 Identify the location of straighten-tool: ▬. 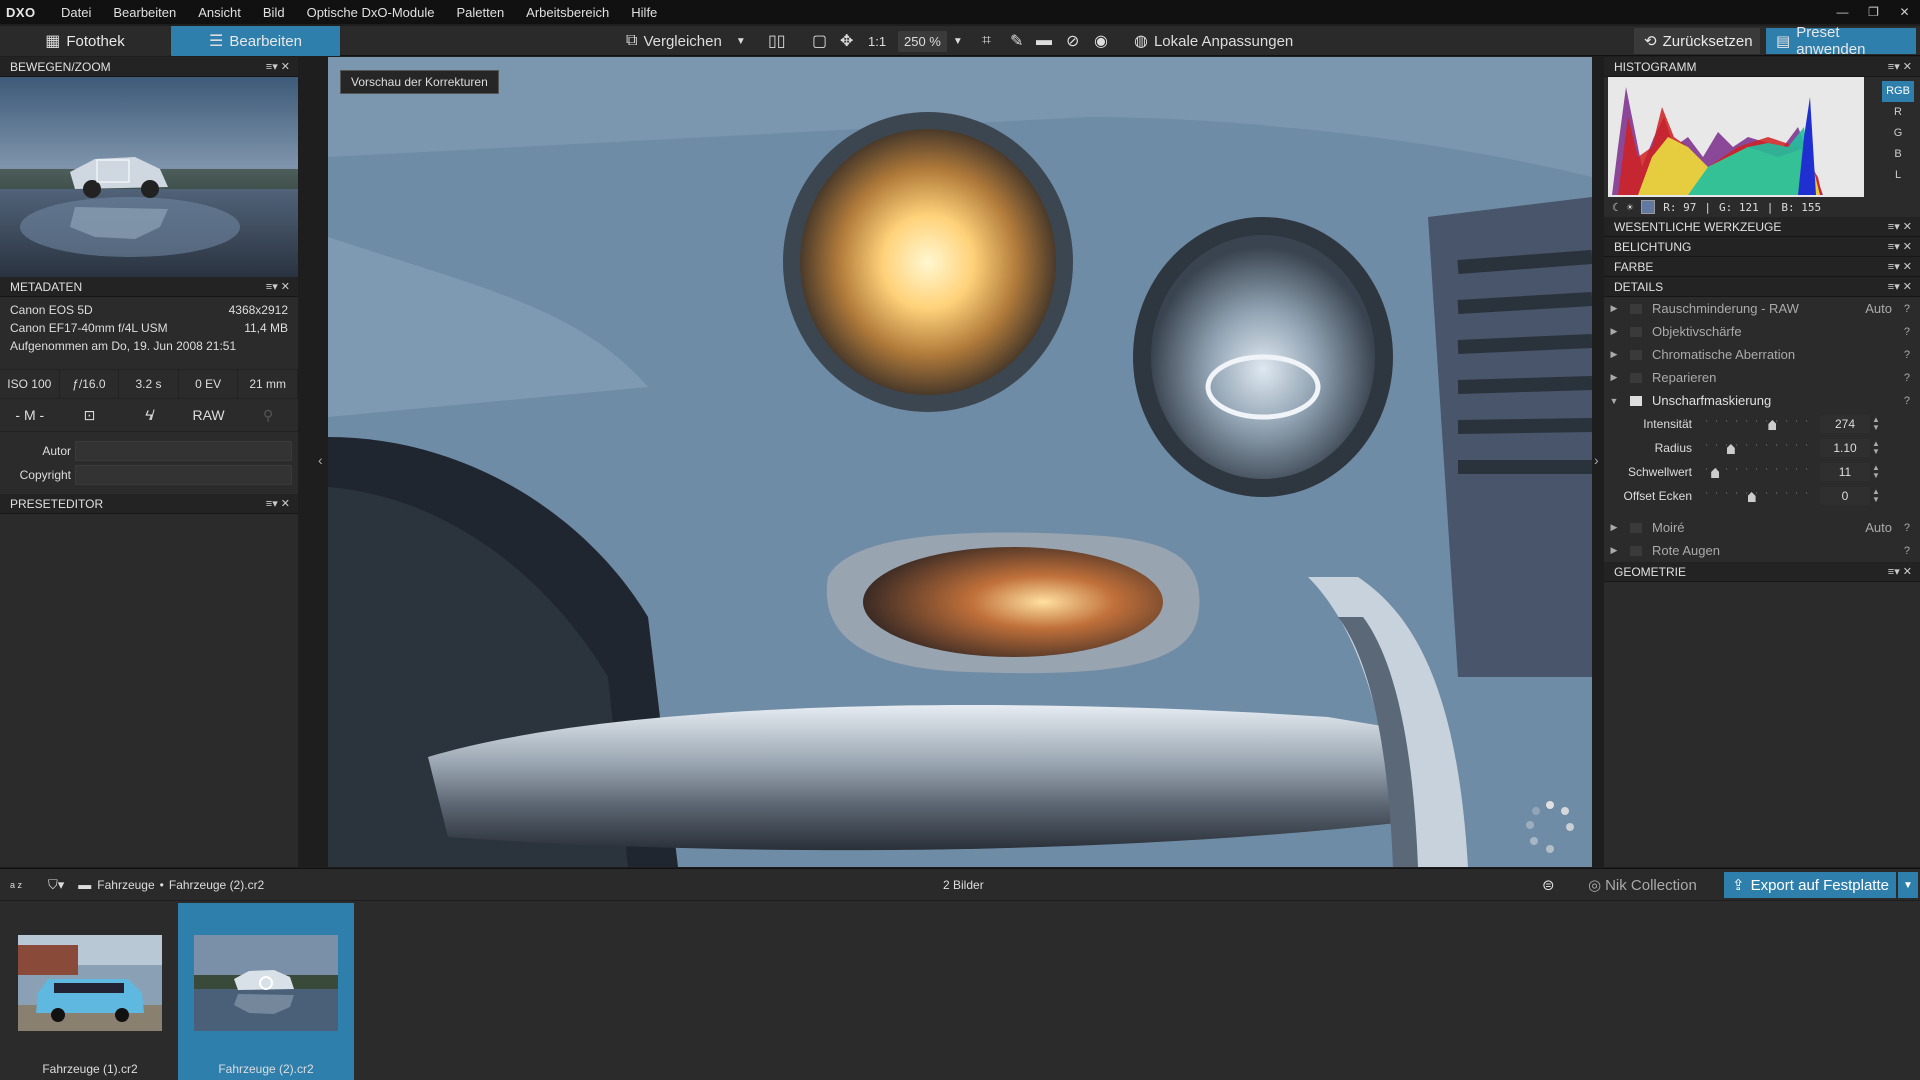
(1044, 41).